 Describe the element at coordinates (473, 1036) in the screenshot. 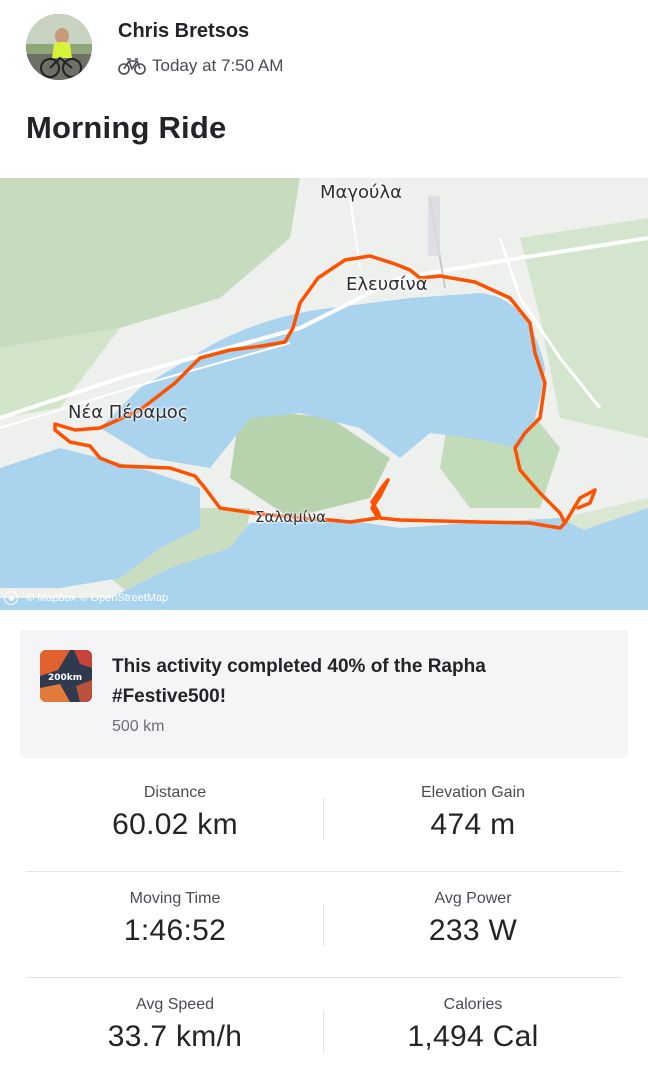

I see `stat-value: 1,494 Cal` at that location.